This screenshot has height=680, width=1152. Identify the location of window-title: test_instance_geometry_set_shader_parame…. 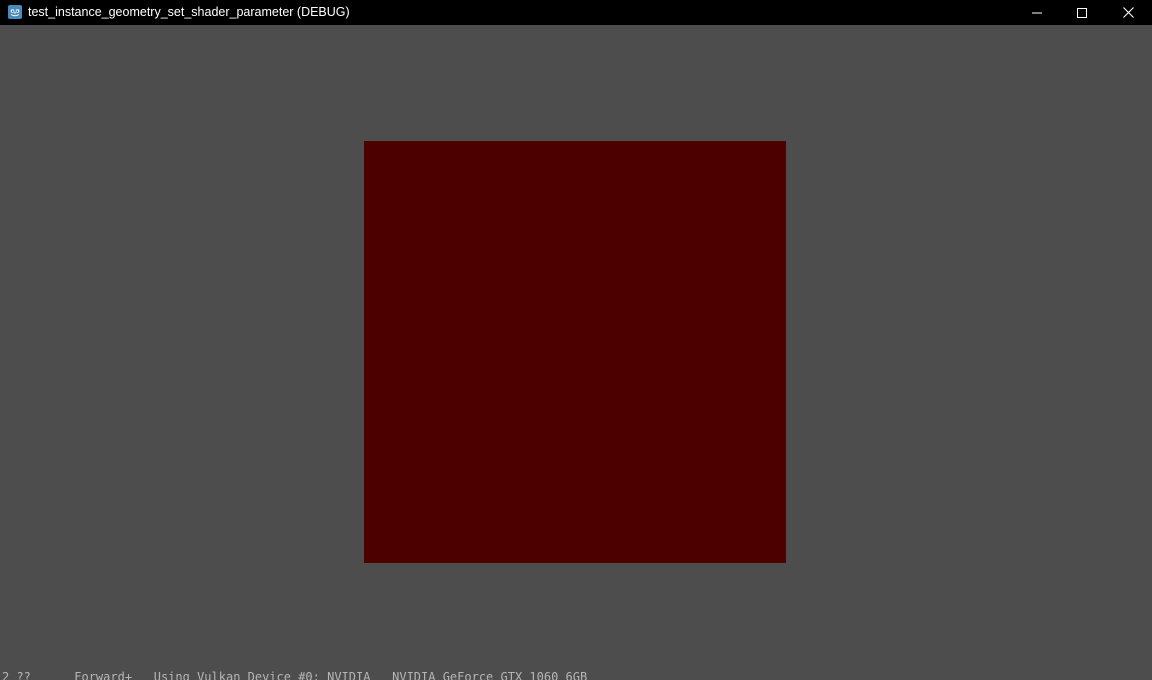
(189, 12).